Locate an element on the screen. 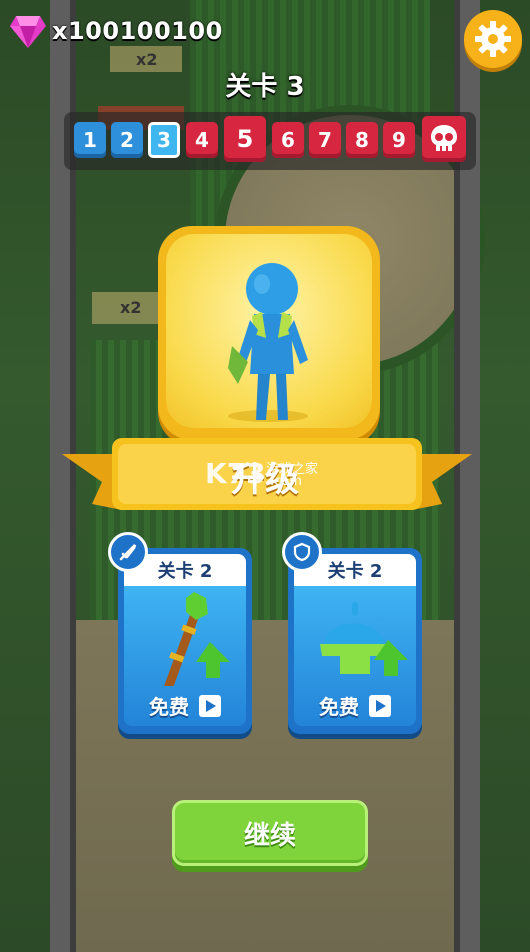 The image size is (530, 952). staff-icon is located at coordinates (196, 639).